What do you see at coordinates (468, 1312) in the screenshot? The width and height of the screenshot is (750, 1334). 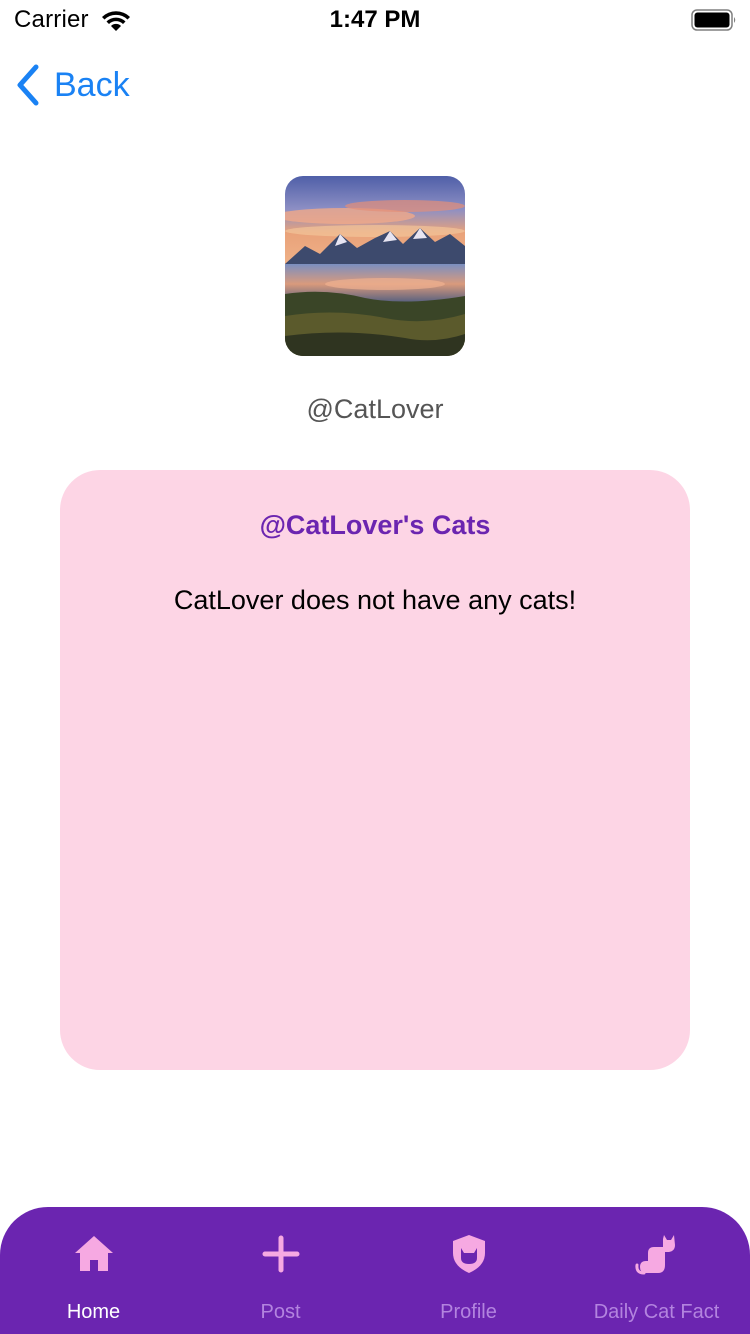 I see `tab-profile-label: Profile` at bounding box center [468, 1312].